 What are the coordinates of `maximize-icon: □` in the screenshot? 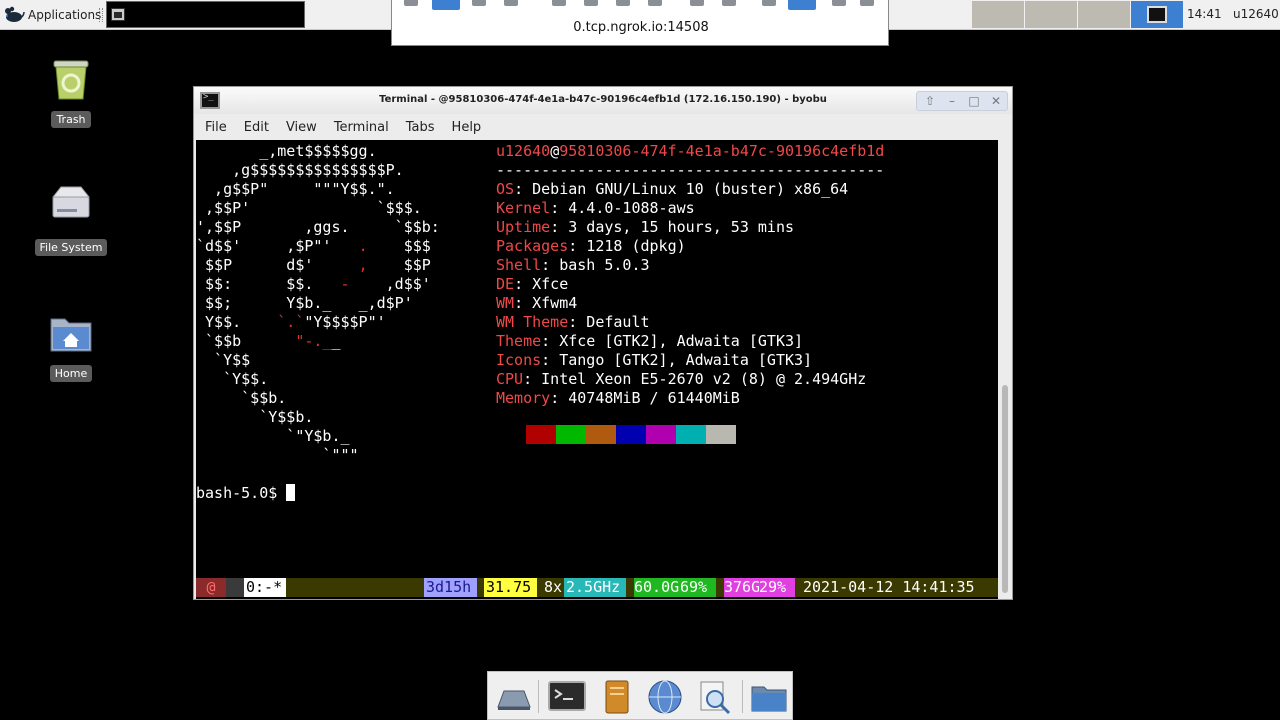 It's located at (974, 101).